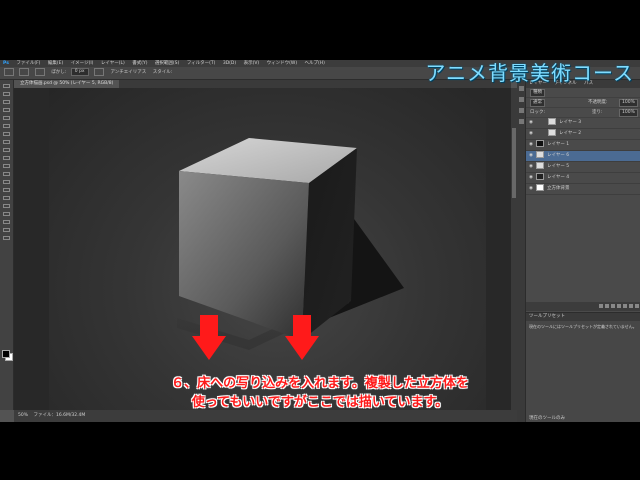  I want to click on marquee-tool-icon, so click(6, 94).